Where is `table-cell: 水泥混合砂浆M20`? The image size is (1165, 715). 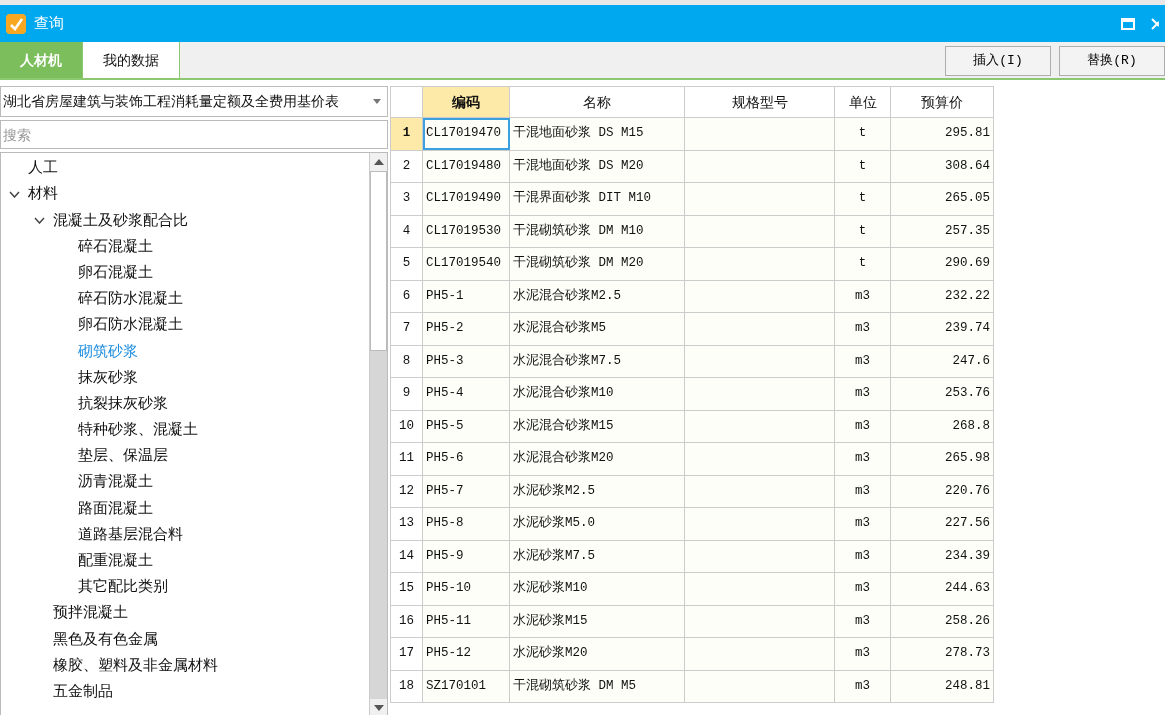
table-cell: 水泥混合砂浆M20 is located at coordinates (597, 458).